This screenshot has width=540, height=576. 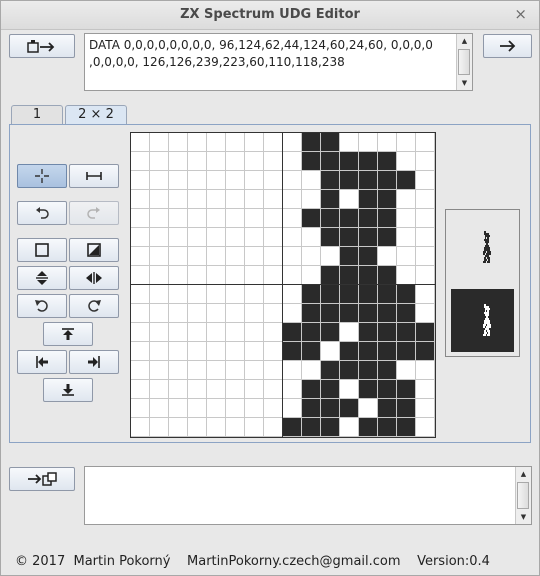 What do you see at coordinates (523, 495) in the screenshot?
I see `data-input-scrollbar: ▲ ▼` at bounding box center [523, 495].